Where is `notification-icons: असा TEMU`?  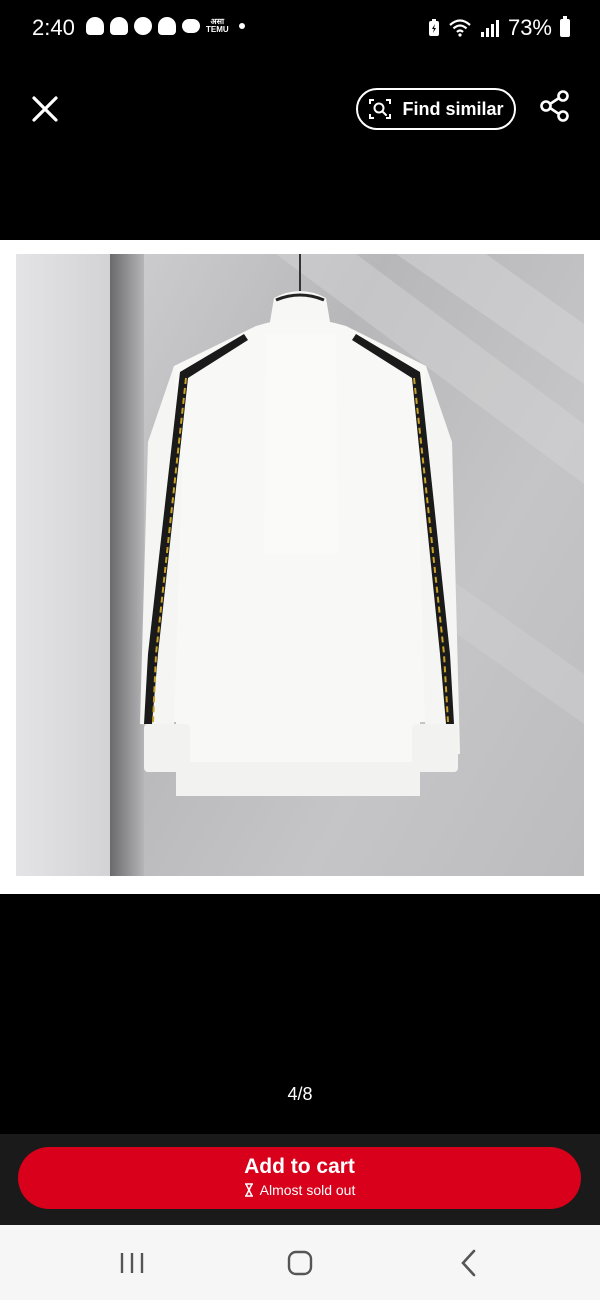 notification-icons: असा TEMU is located at coordinates (165, 26).